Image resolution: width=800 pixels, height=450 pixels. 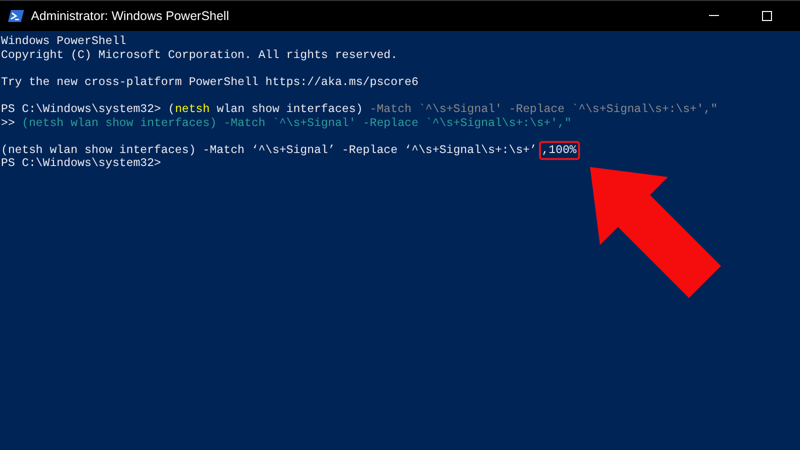 What do you see at coordinates (8, 123) in the screenshot?
I see `console-text: >>` at bounding box center [8, 123].